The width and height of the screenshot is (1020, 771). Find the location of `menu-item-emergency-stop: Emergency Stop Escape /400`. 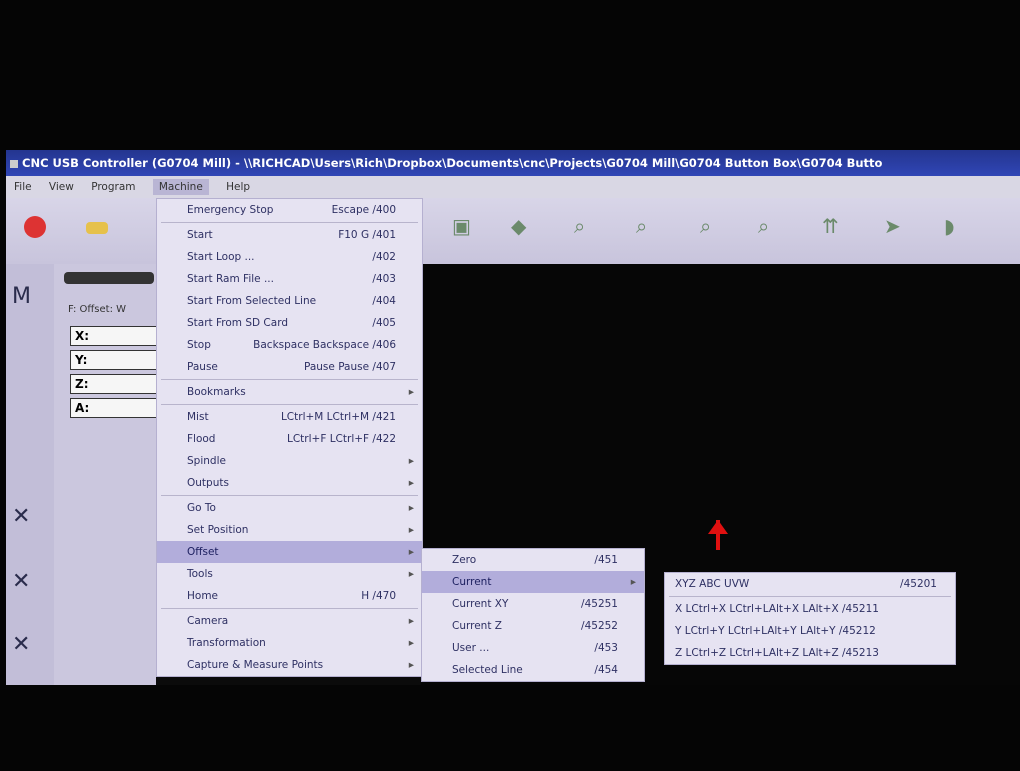

menu-item-emergency-stop: Emergency Stop Escape /400 is located at coordinates (289, 210).